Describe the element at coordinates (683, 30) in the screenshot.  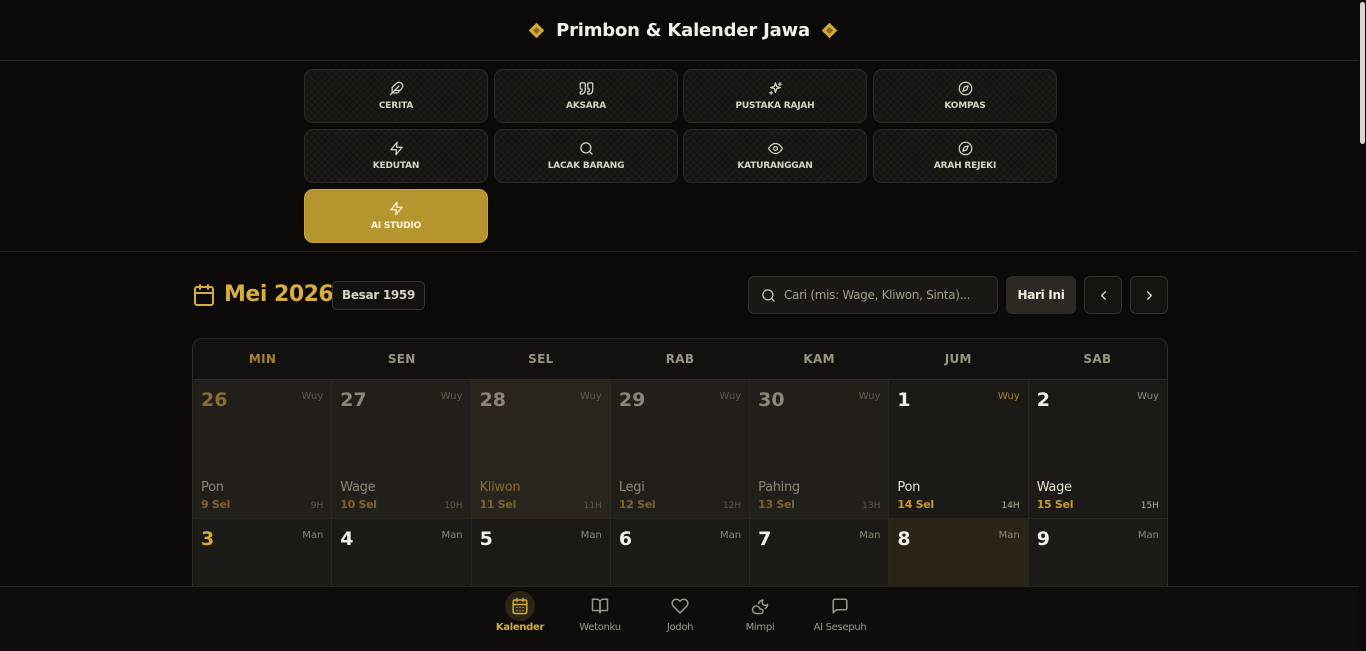
I see `page-title: Primbon & Kalender Jawa` at that location.